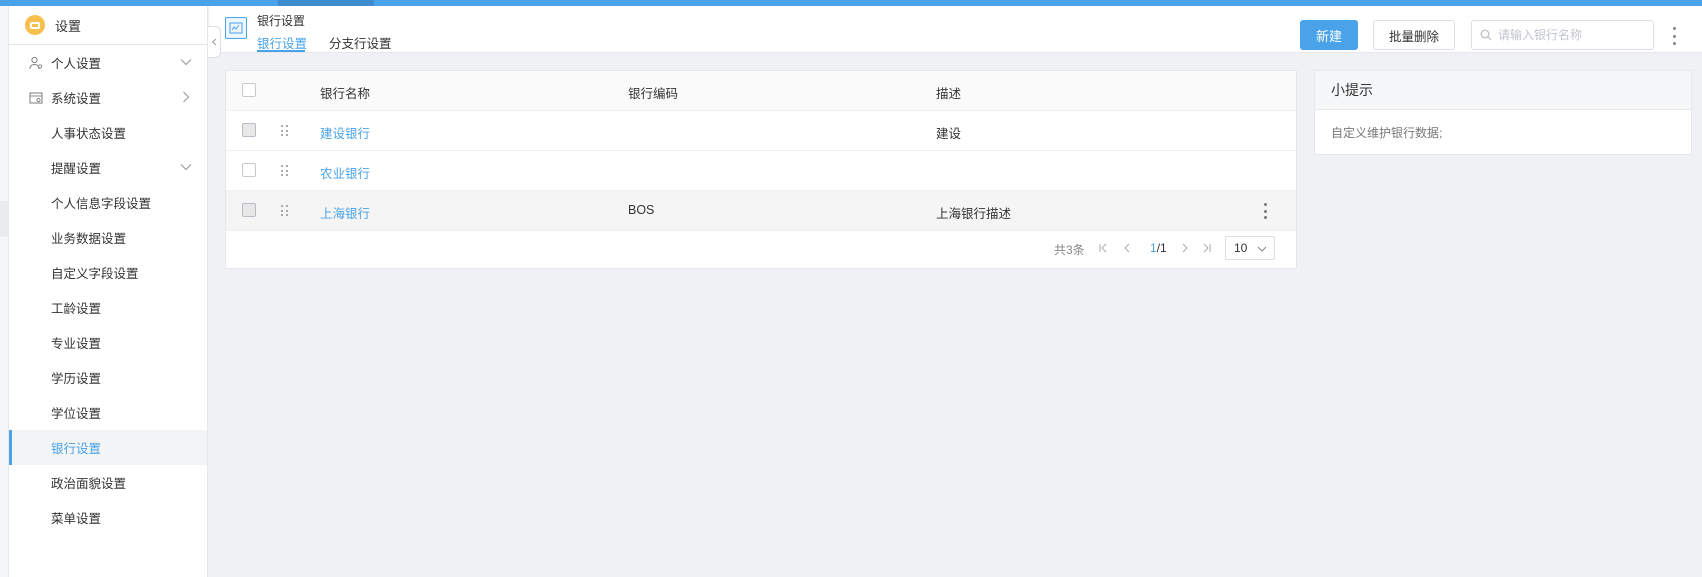 The width and height of the screenshot is (1702, 577). Describe the element at coordinates (1329, 35) in the screenshot. I see `new-button: 新建` at that location.